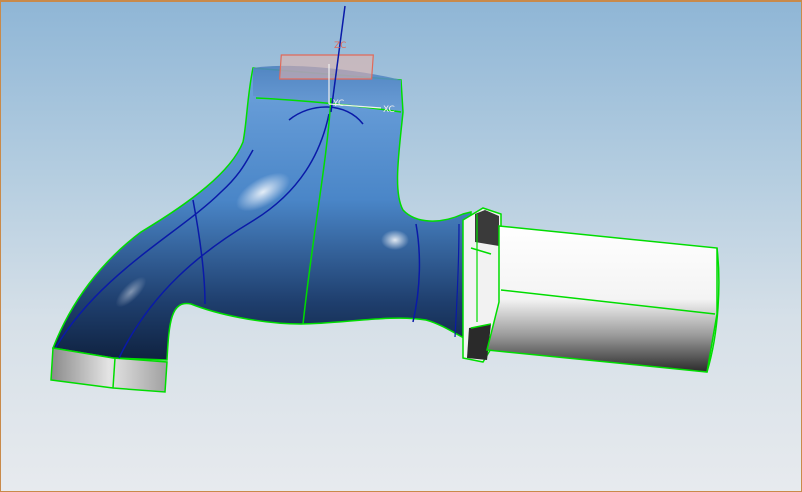  I want to click on hex-nut-face-dark-bottom, so click(479, 342).